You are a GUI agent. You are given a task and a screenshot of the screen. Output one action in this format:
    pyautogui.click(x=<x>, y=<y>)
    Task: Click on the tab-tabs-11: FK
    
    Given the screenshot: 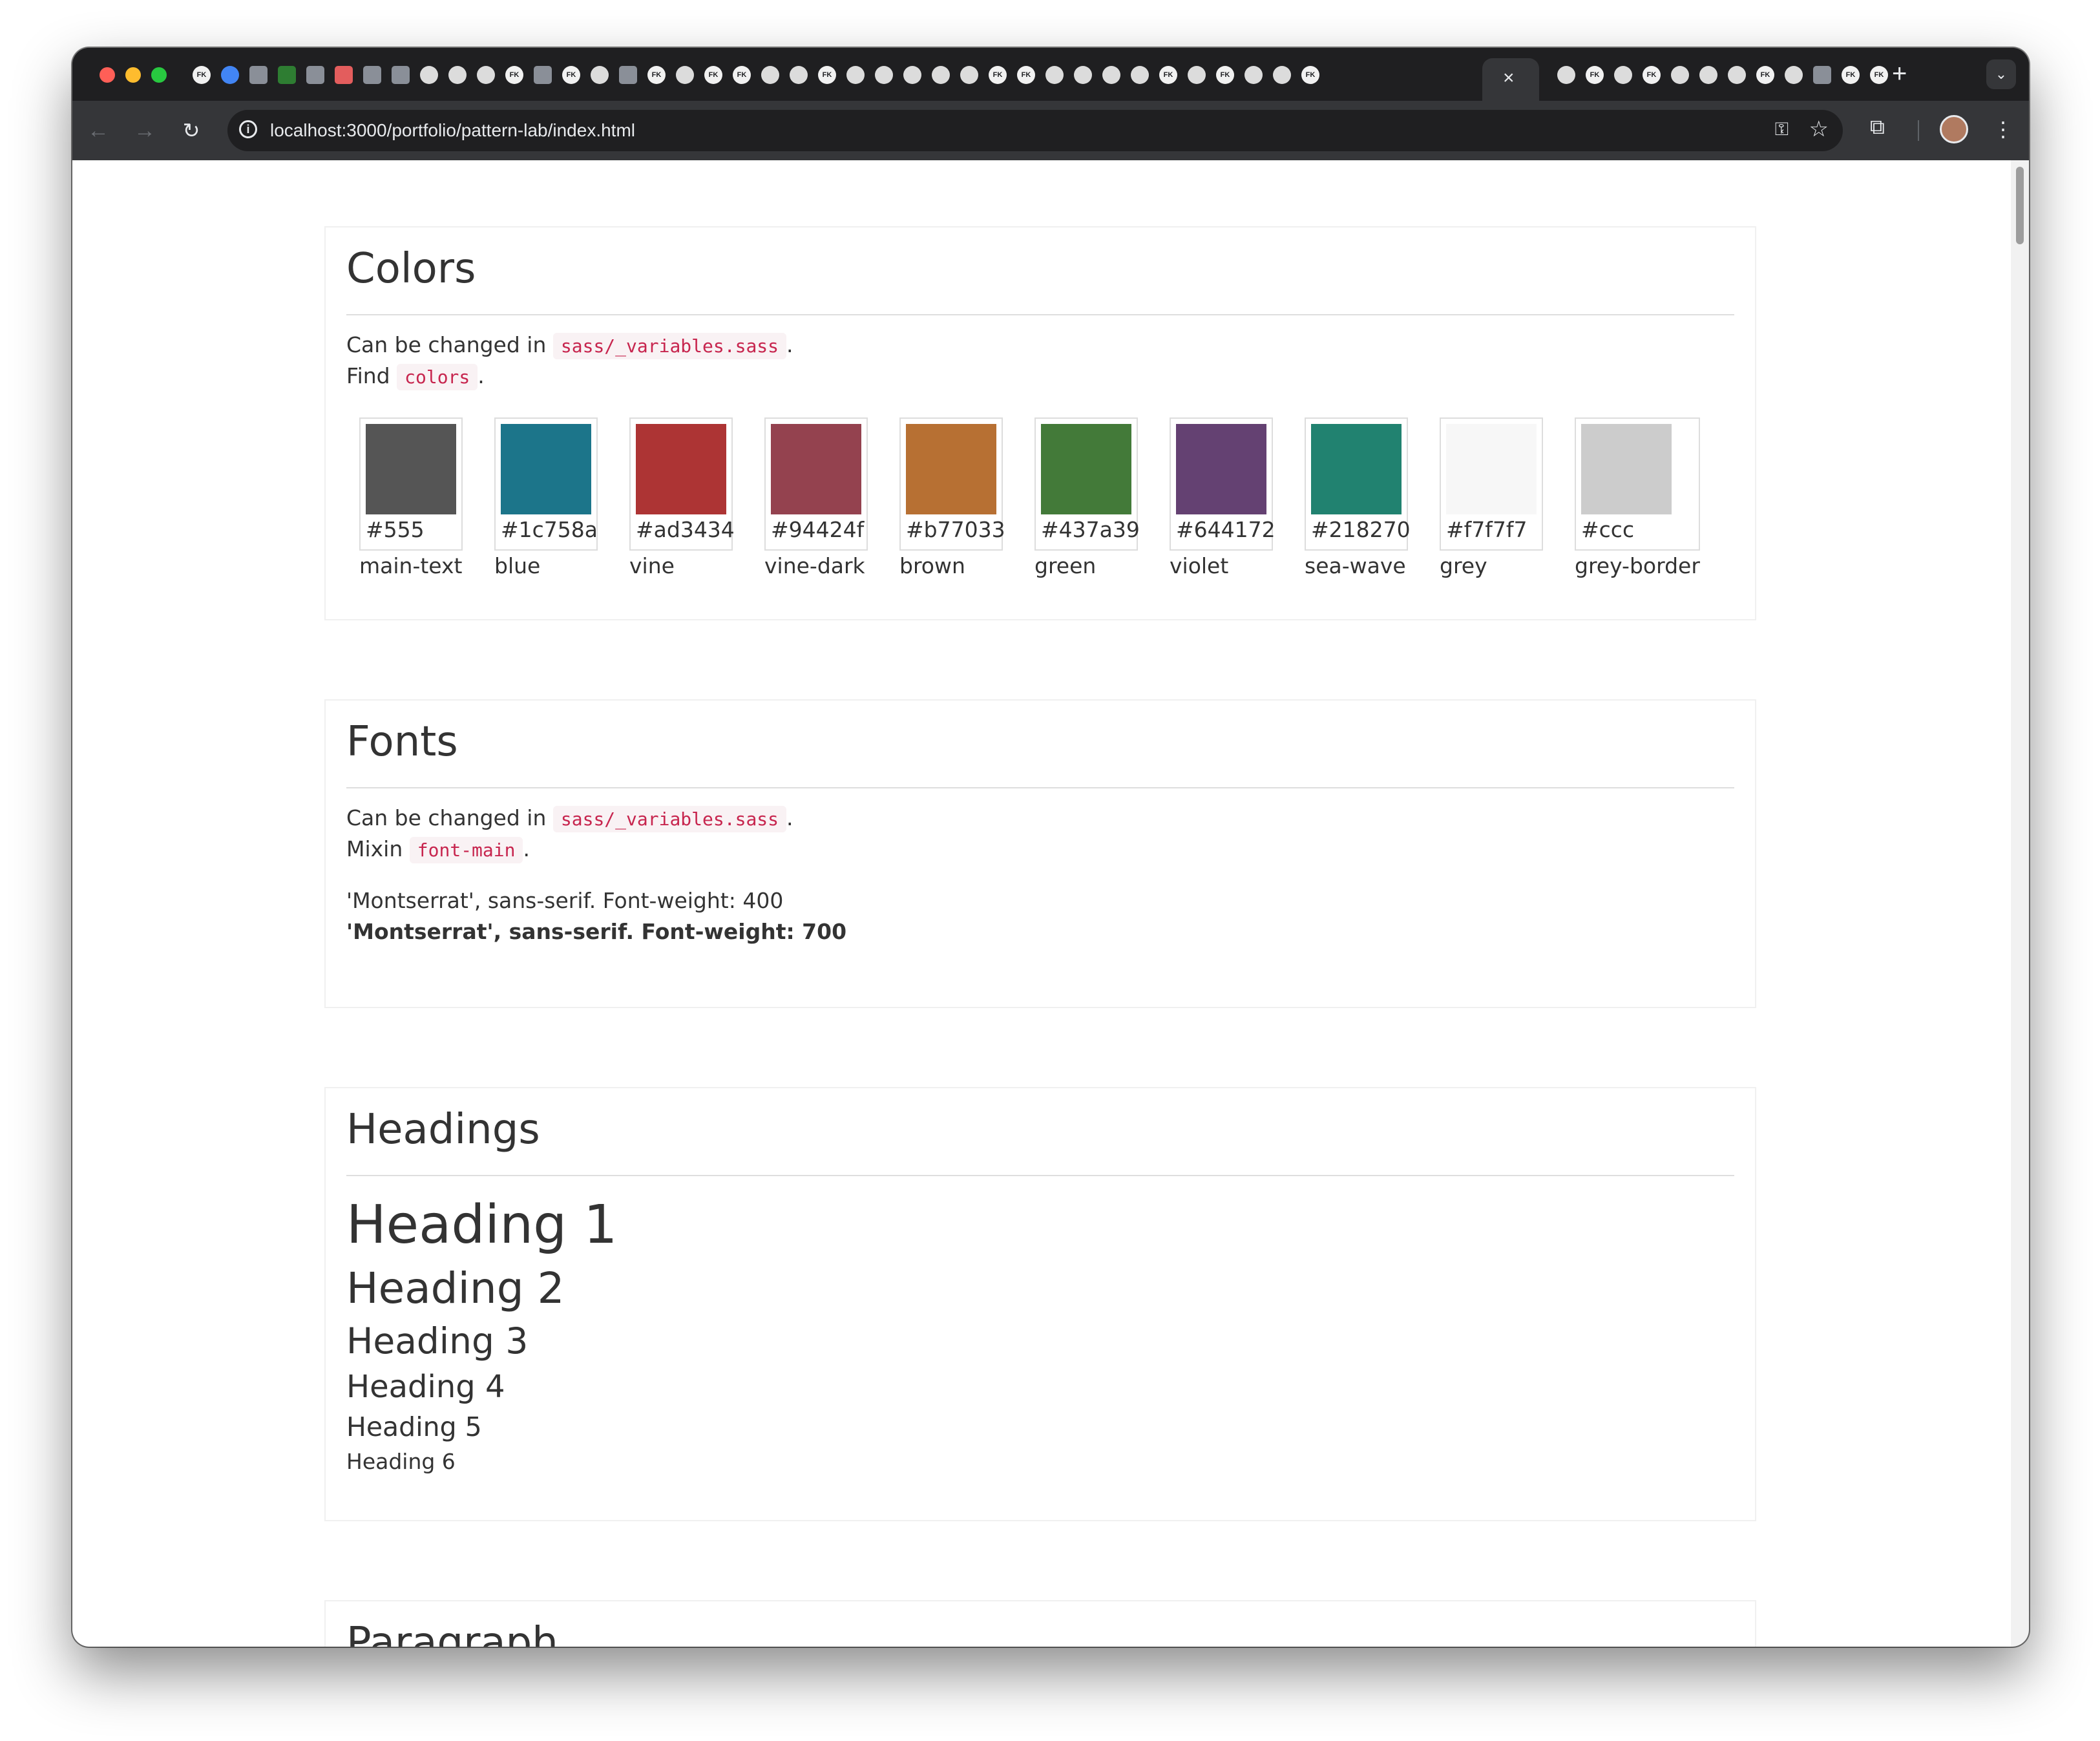 What is the action you would take?
    pyautogui.click(x=514, y=75)
    